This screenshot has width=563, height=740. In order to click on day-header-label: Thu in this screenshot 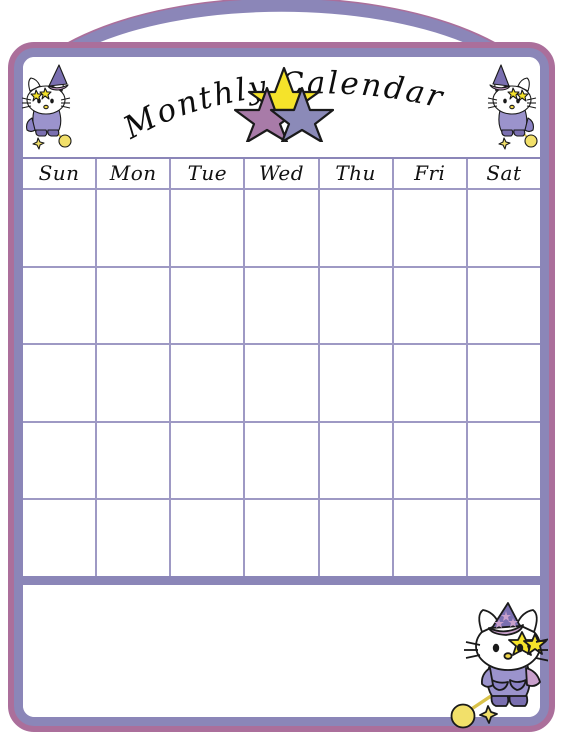, I will do `click(355, 172)`.